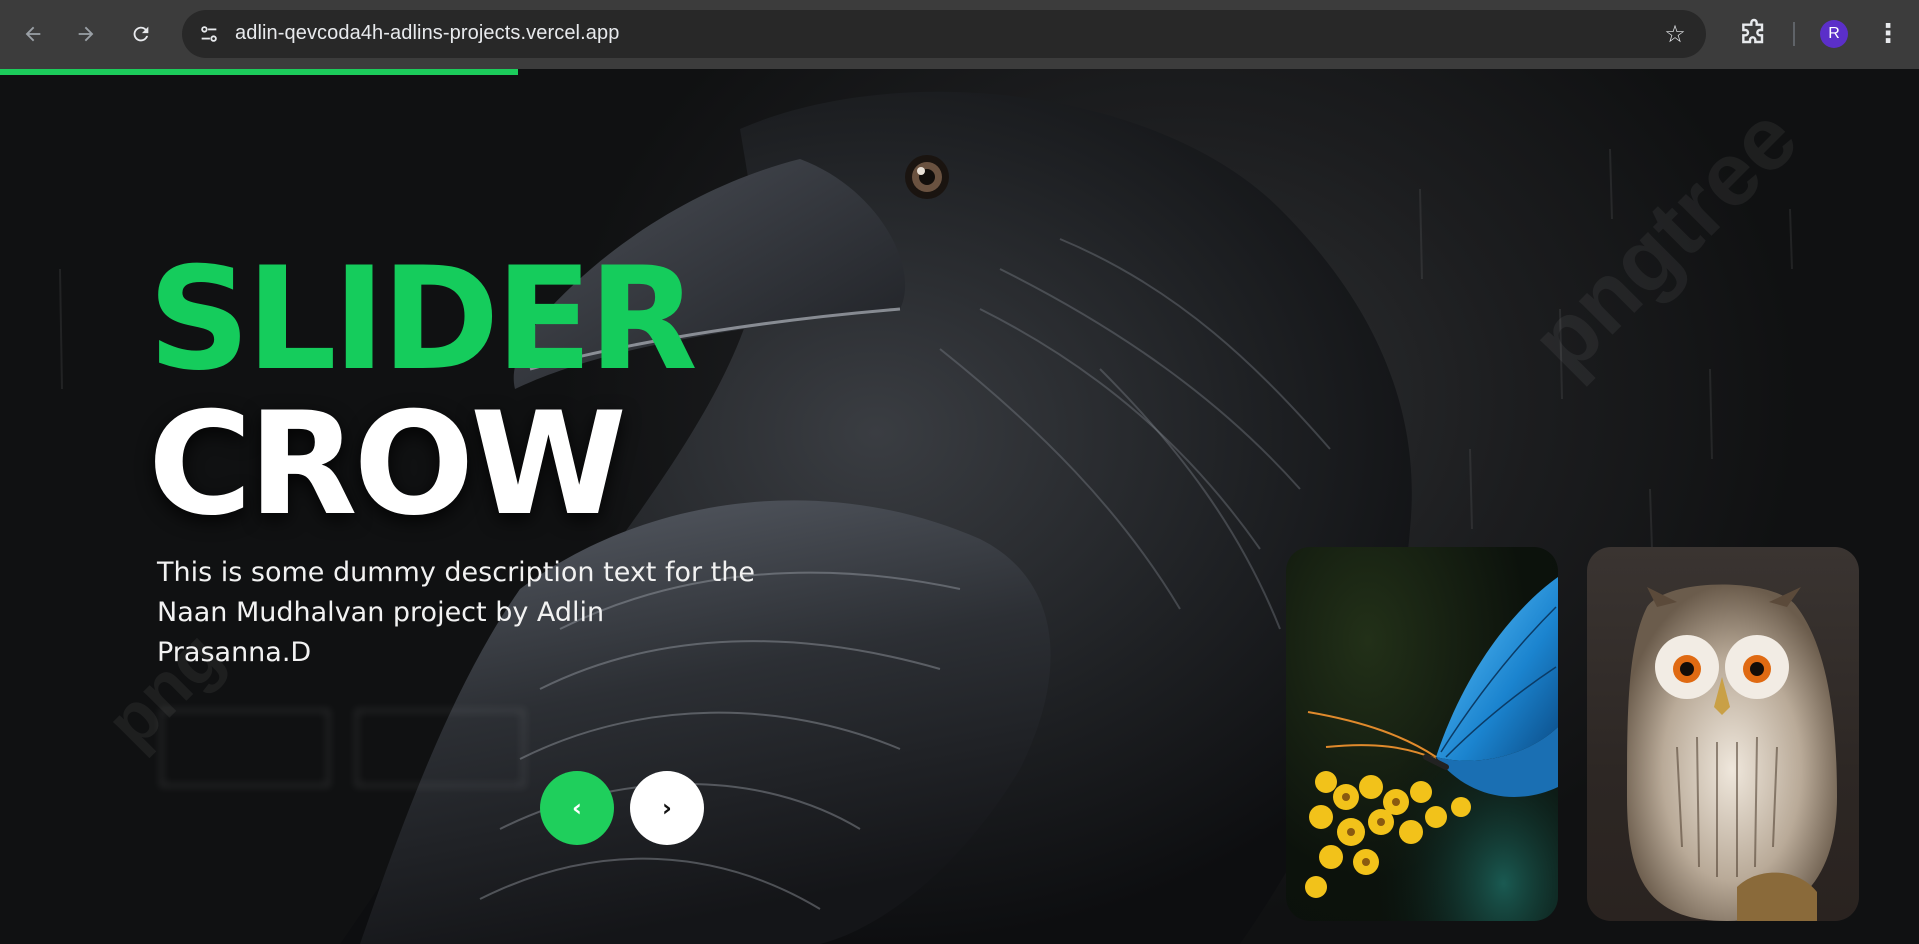 The width and height of the screenshot is (1919, 944). What do you see at coordinates (667, 808) in the screenshot?
I see `next-slide-button: ›` at bounding box center [667, 808].